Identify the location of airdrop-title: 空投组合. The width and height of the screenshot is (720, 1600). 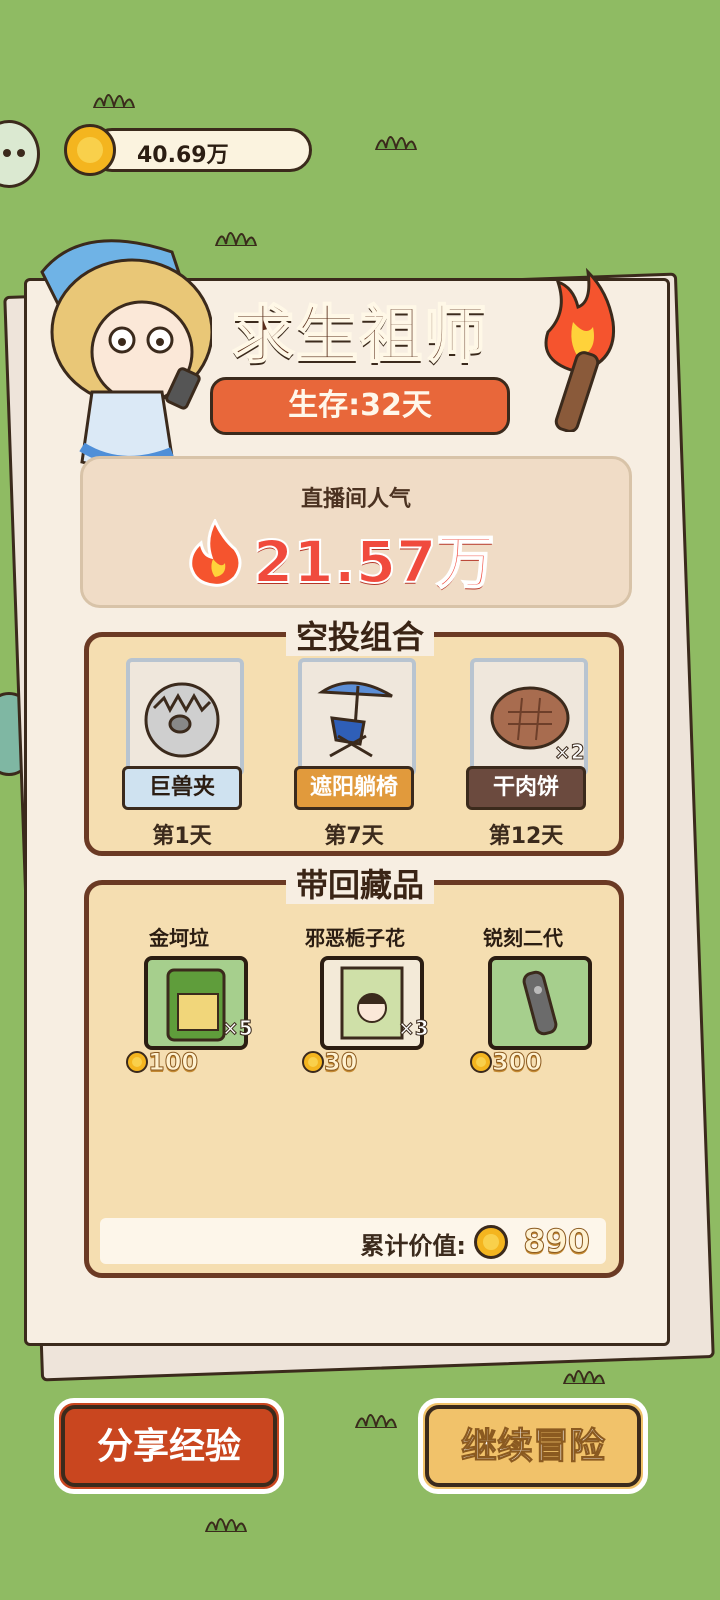
(360, 635).